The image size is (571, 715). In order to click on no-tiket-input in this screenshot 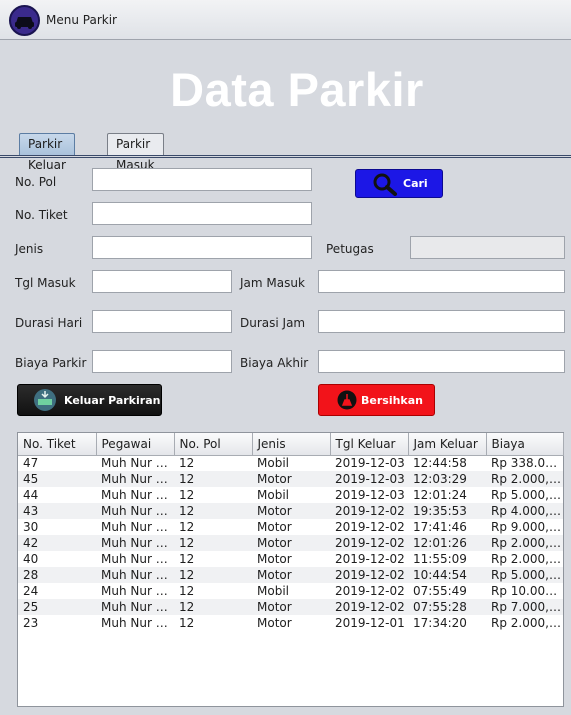, I will do `click(202, 213)`.